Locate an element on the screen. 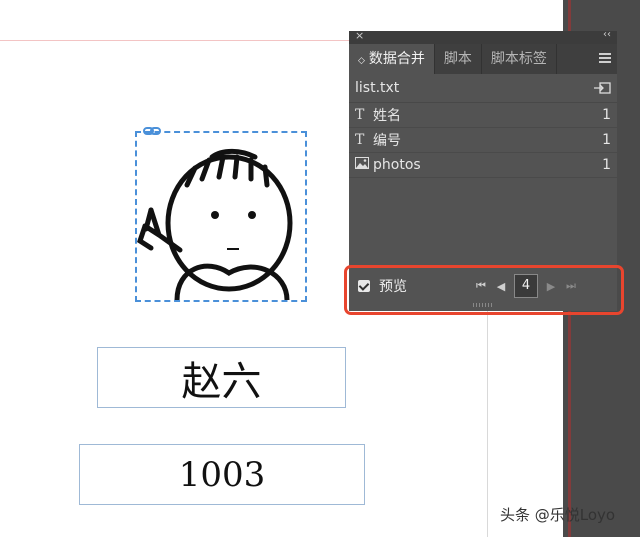 This screenshot has height=537, width=640. field-row: photos 1 is located at coordinates (483, 165).